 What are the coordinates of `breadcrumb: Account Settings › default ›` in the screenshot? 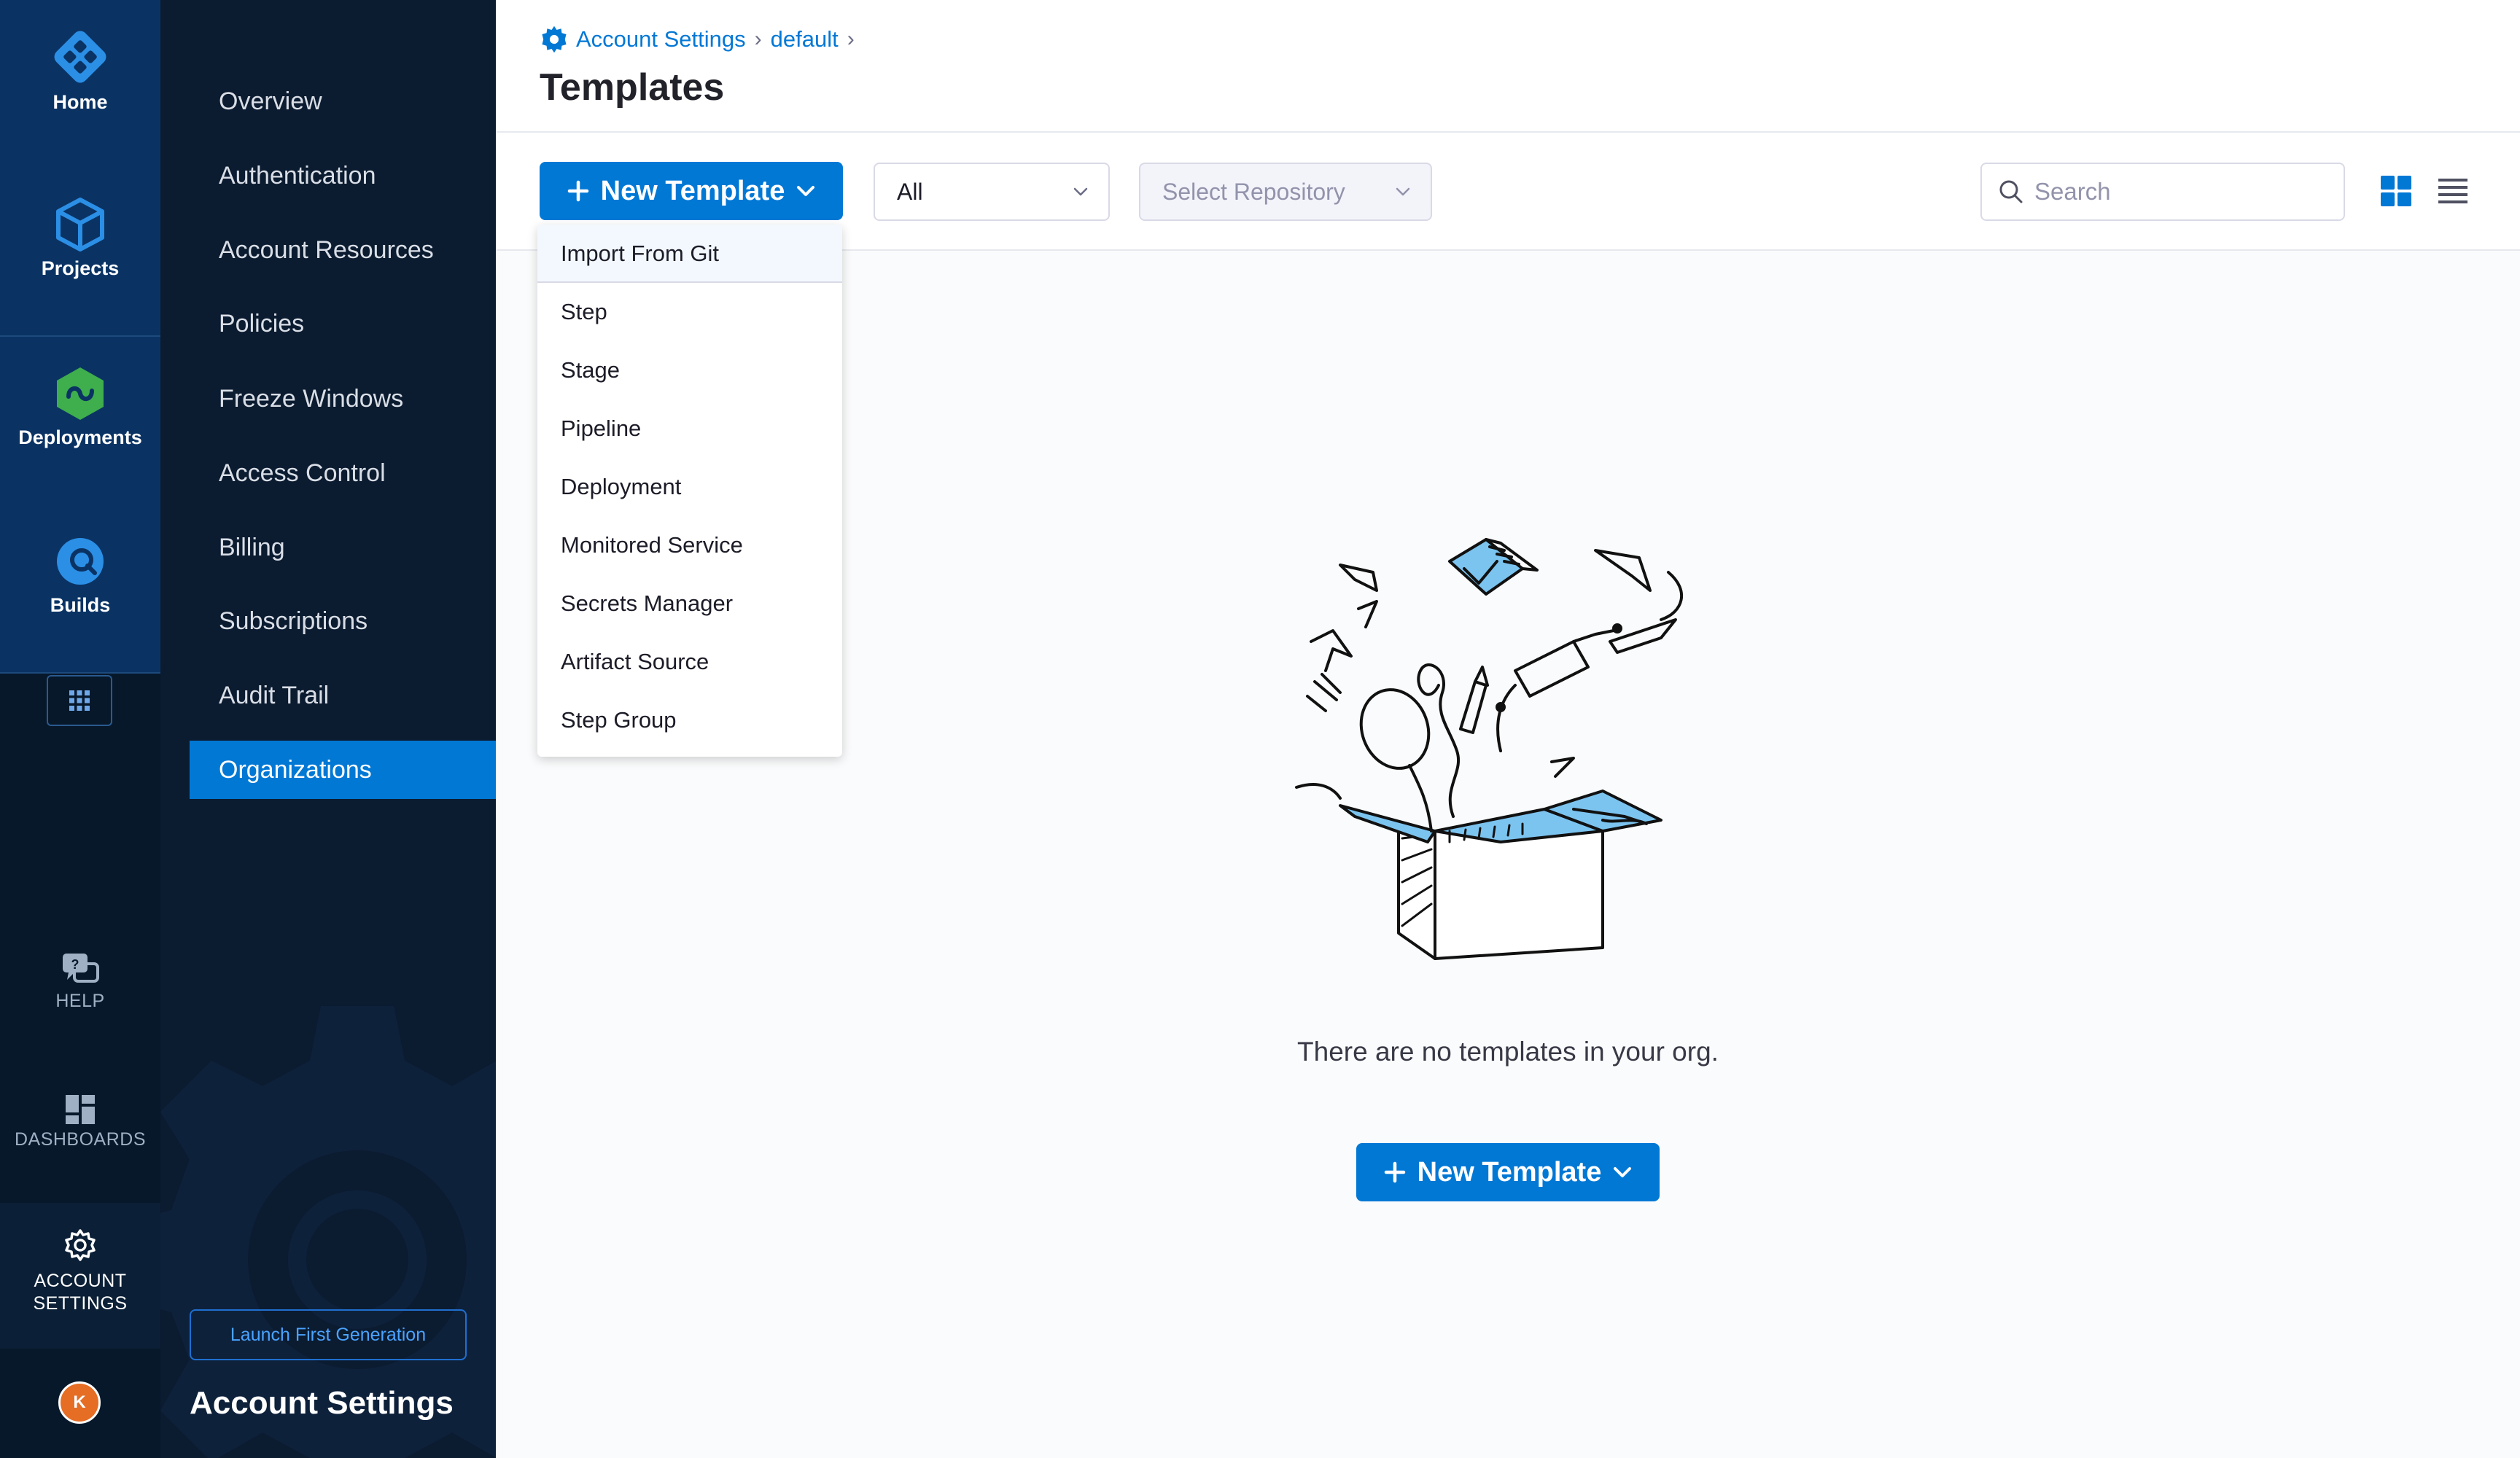 It's located at (701, 39).